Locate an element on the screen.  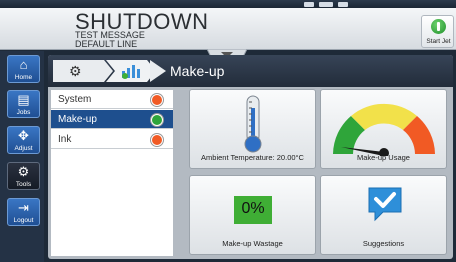
list-item-ink: Ink is located at coordinates (112, 139).